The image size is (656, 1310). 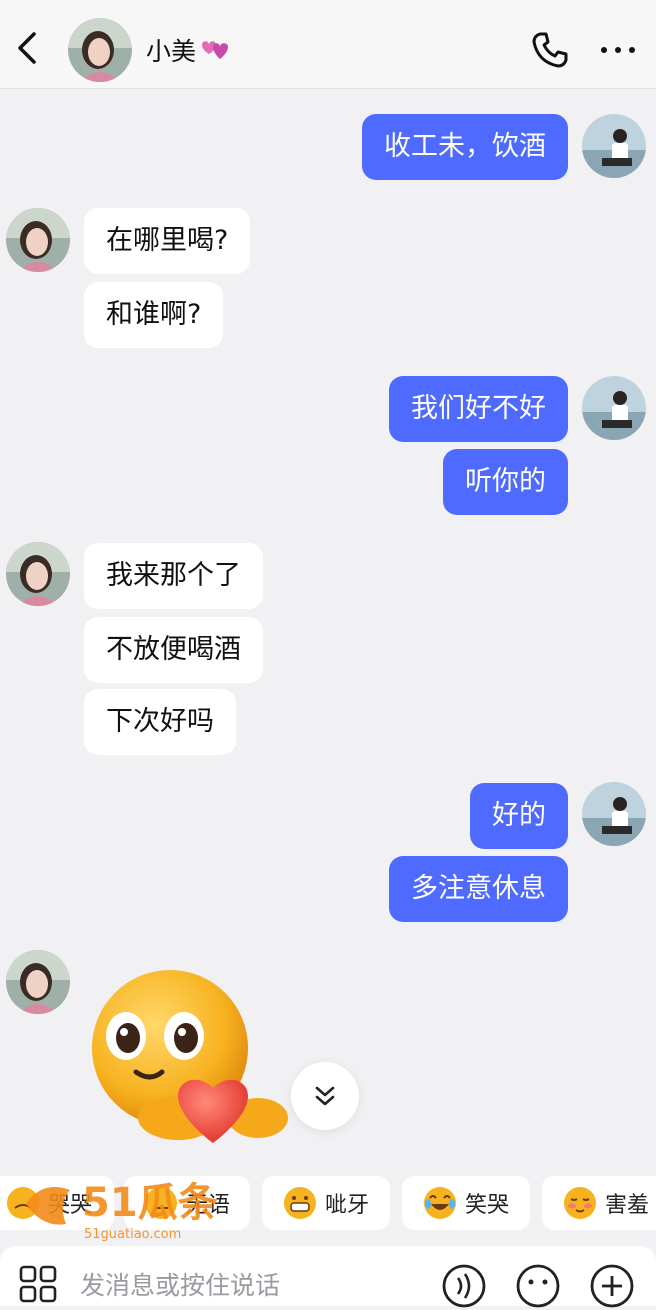 What do you see at coordinates (346, 1205) in the screenshot?
I see `emoji-chip-label: 呲牙` at bounding box center [346, 1205].